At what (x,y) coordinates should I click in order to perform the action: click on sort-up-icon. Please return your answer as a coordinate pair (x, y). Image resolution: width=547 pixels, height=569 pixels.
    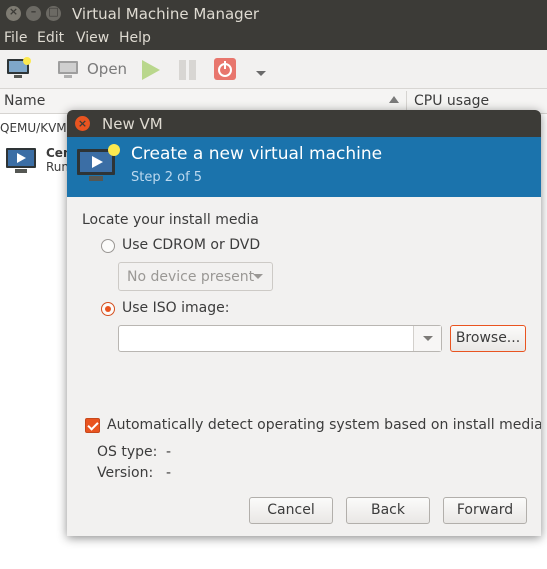
    Looking at the image, I should click on (394, 99).